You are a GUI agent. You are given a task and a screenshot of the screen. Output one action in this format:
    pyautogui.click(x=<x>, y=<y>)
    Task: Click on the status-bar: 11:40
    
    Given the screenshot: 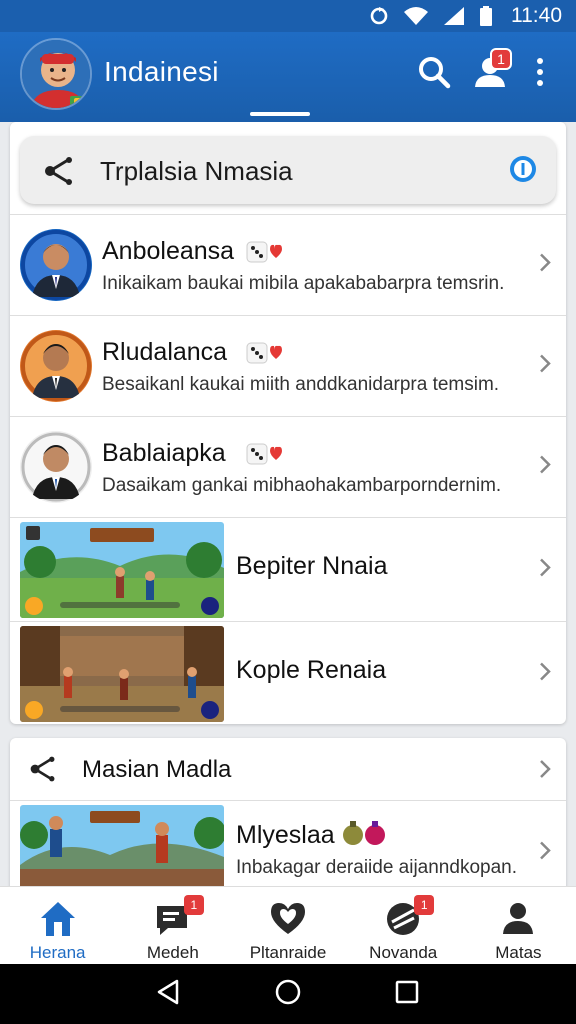 What is the action you would take?
    pyautogui.click(x=288, y=16)
    